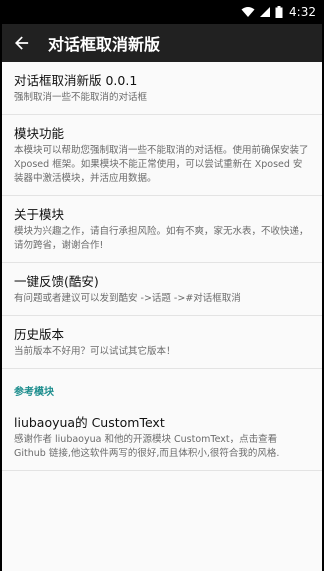 The image size is (324, 571). What do you see at coordinates (127, 298) in the screenshot?
I see `pref-summary: 有问题或者建议可以发到酷安 ->话题 ->#对话框取消` at bounding box center [127, 298].